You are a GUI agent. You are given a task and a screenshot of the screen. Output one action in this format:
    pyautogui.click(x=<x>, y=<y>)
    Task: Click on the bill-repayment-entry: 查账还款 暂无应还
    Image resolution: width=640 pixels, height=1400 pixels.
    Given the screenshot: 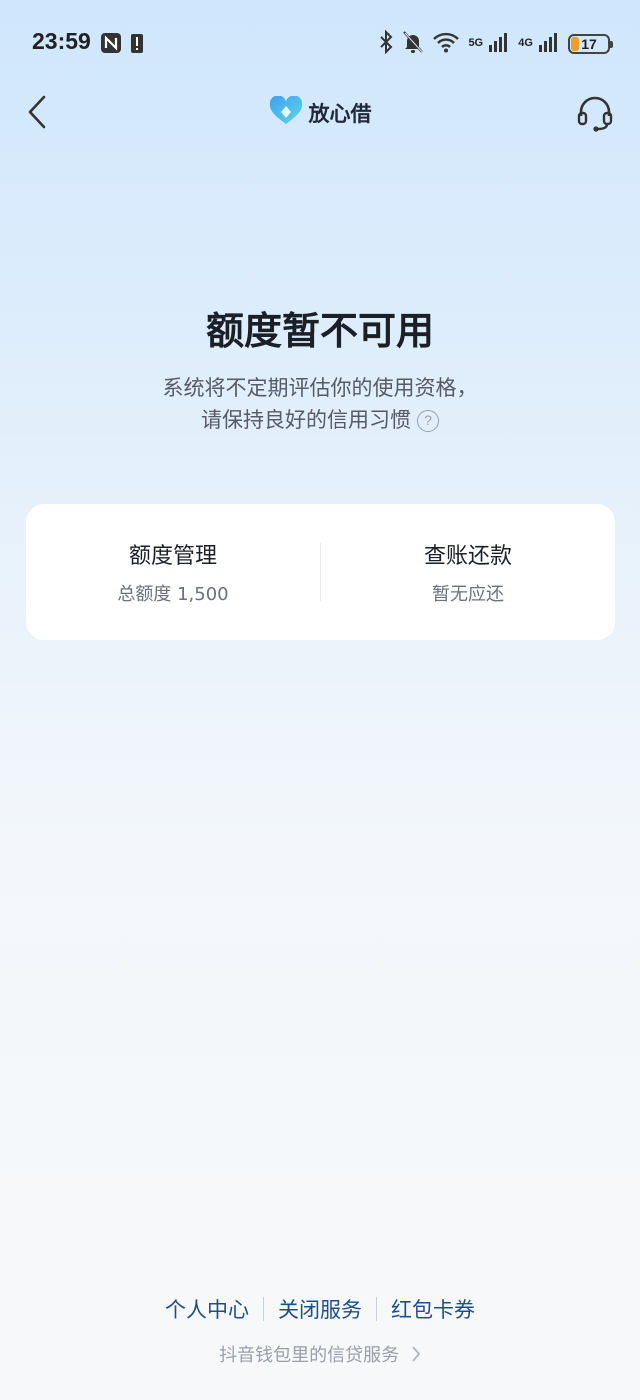 What is the action you would take?
    pyautogui.click(x=468, y=572)
    